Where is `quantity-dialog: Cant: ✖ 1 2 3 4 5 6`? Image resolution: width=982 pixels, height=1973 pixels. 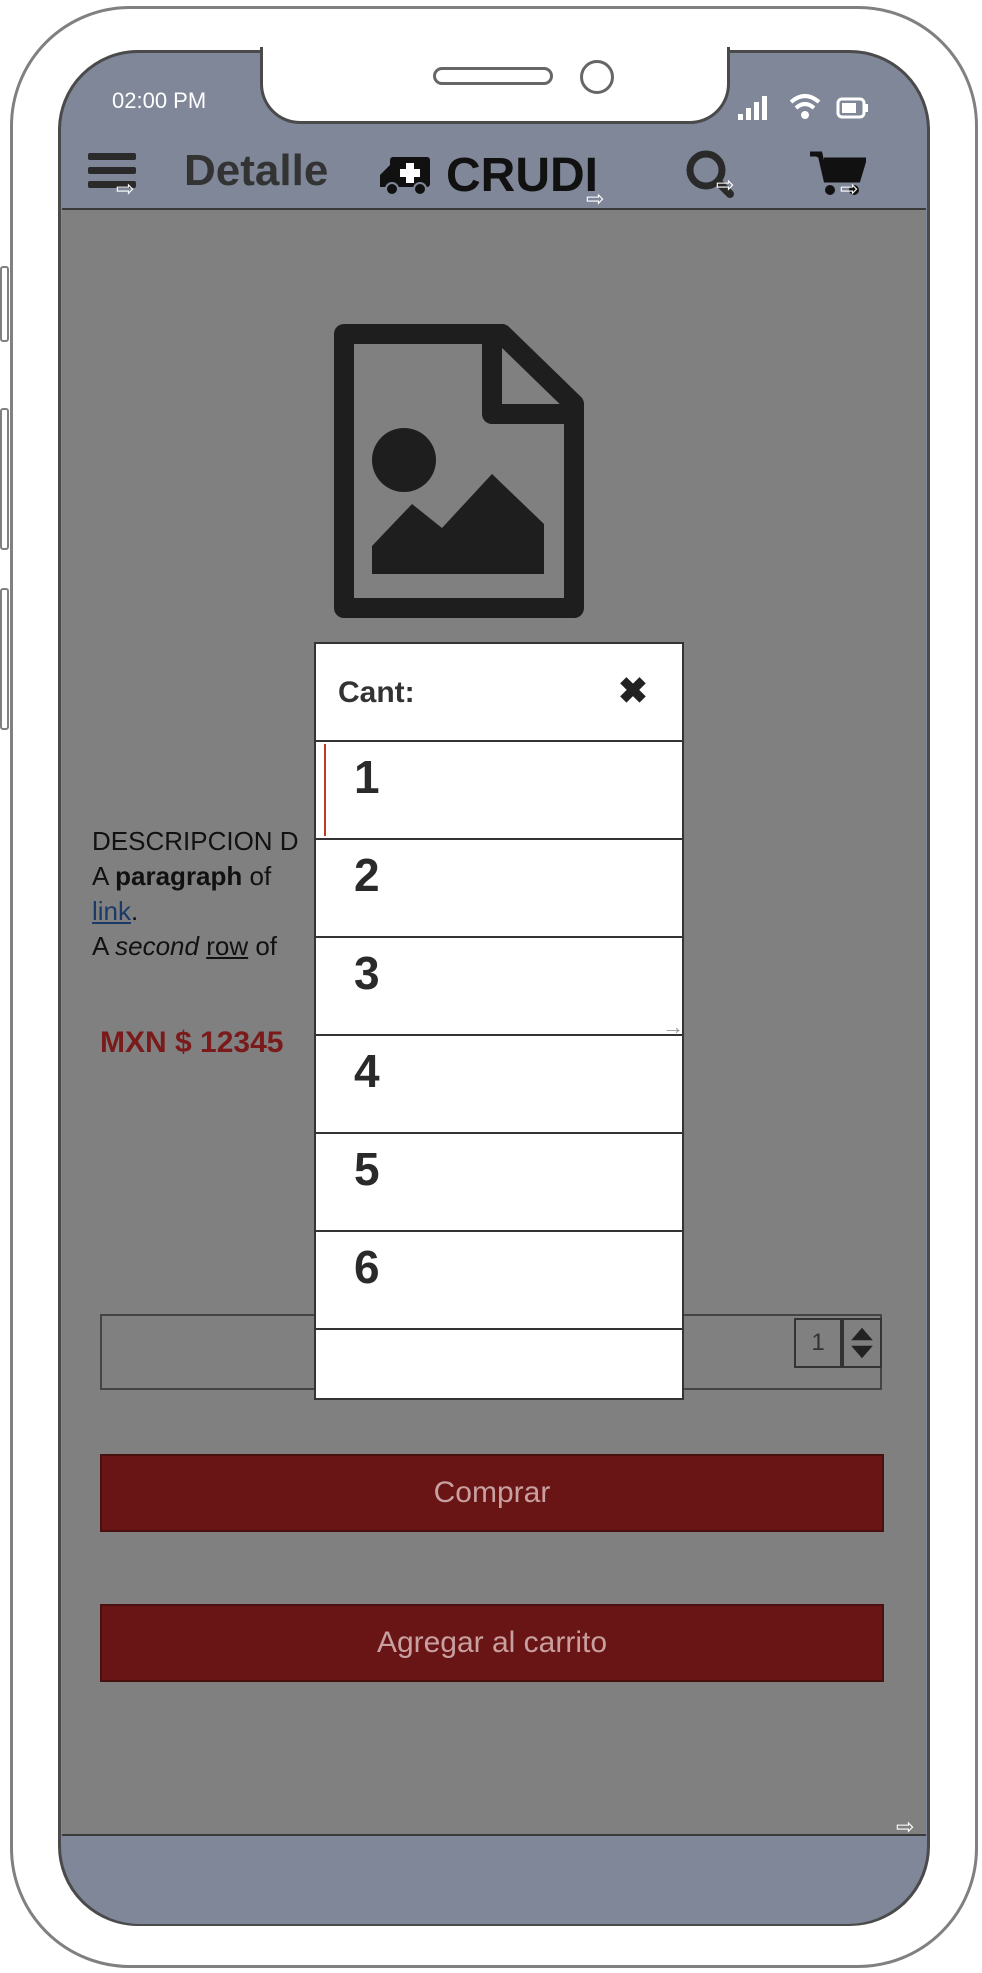
quantity-dialog: Cant: ✖ 1 2 3 4 5 6 is located at coordinates (499, 1021).